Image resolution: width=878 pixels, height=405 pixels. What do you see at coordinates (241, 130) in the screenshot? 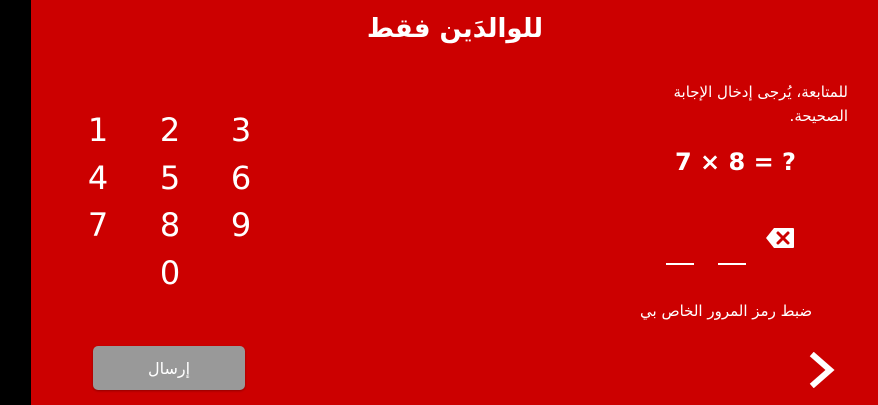
I see `keypad-key-3: 3` at bounding box center [241, 130].